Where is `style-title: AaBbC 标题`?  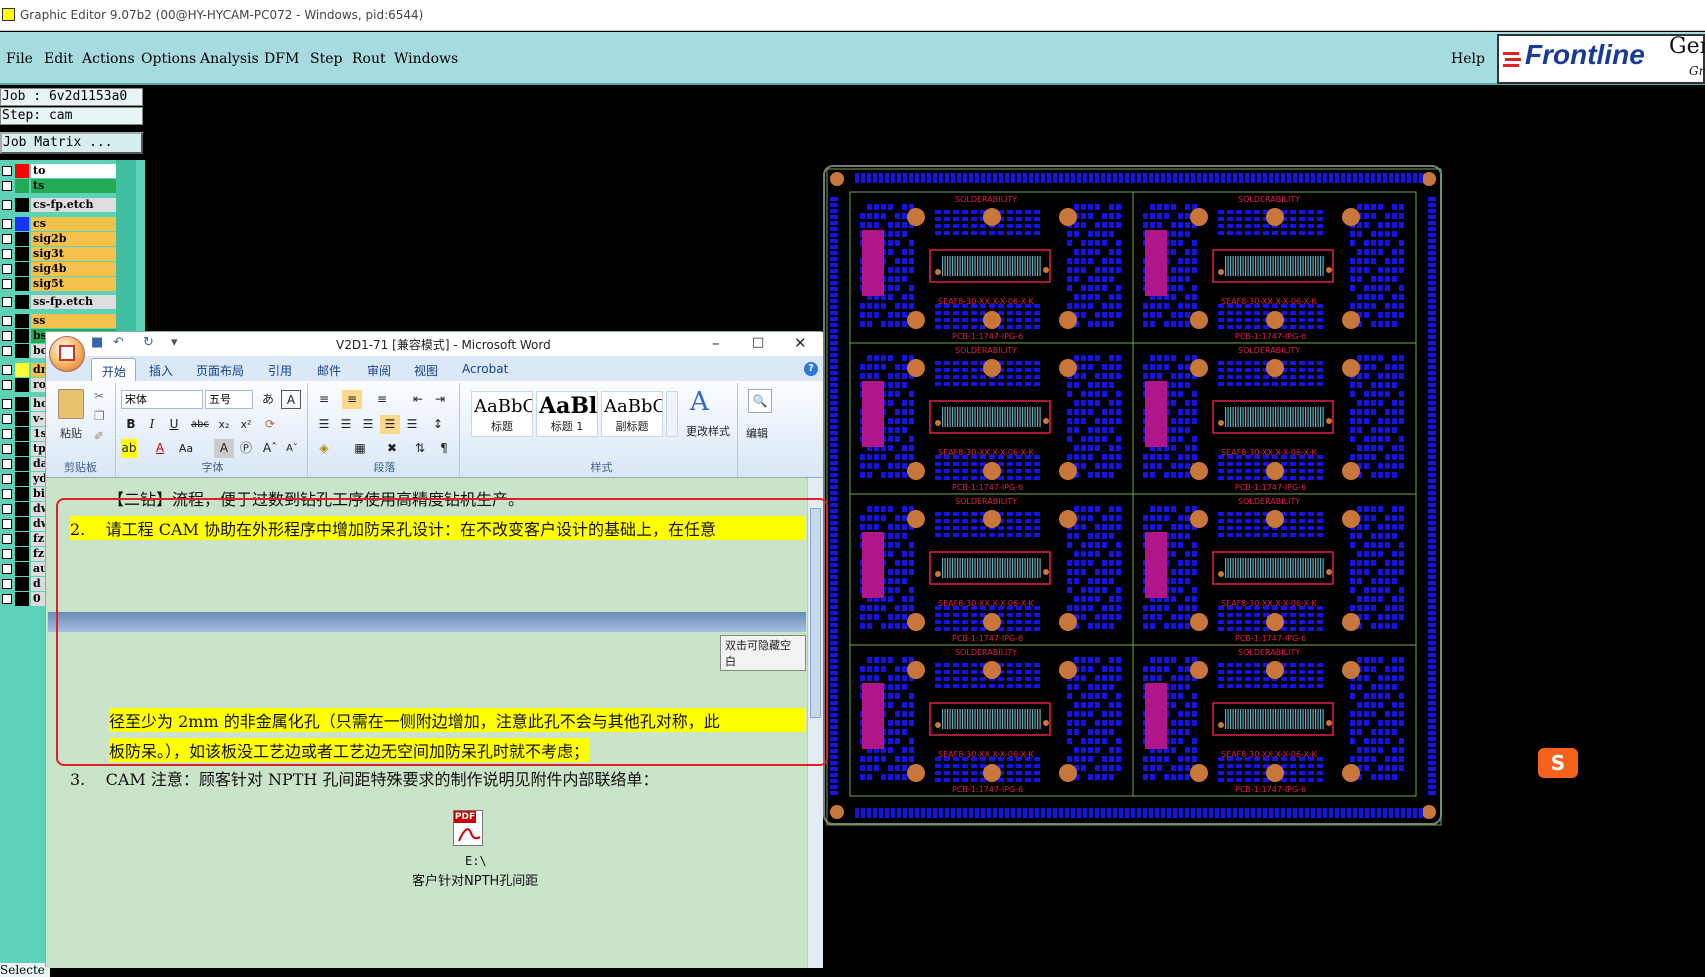
style-title: AaBbC 标题 is located at coordinates (502, 414).